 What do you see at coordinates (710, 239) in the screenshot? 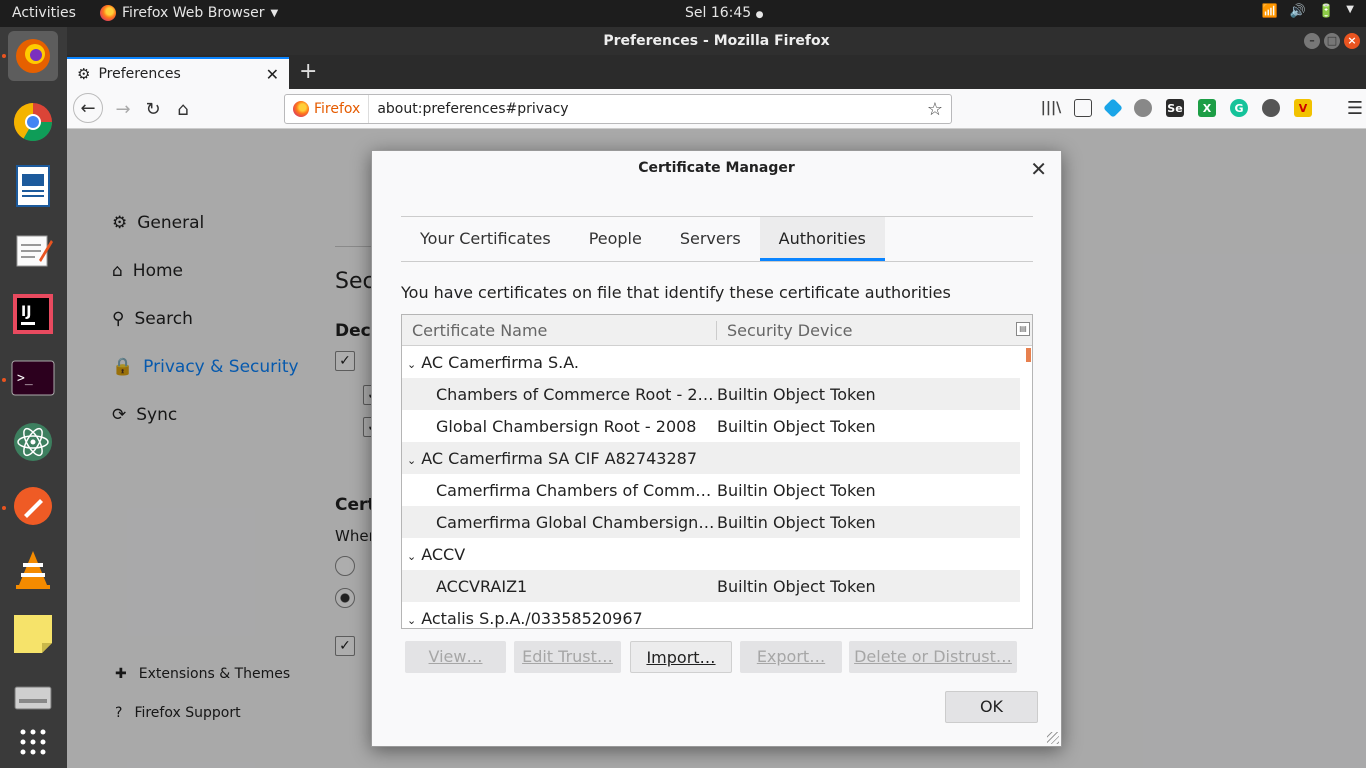
I see `tab-servers: Servers` at bounding box center [710, 239].